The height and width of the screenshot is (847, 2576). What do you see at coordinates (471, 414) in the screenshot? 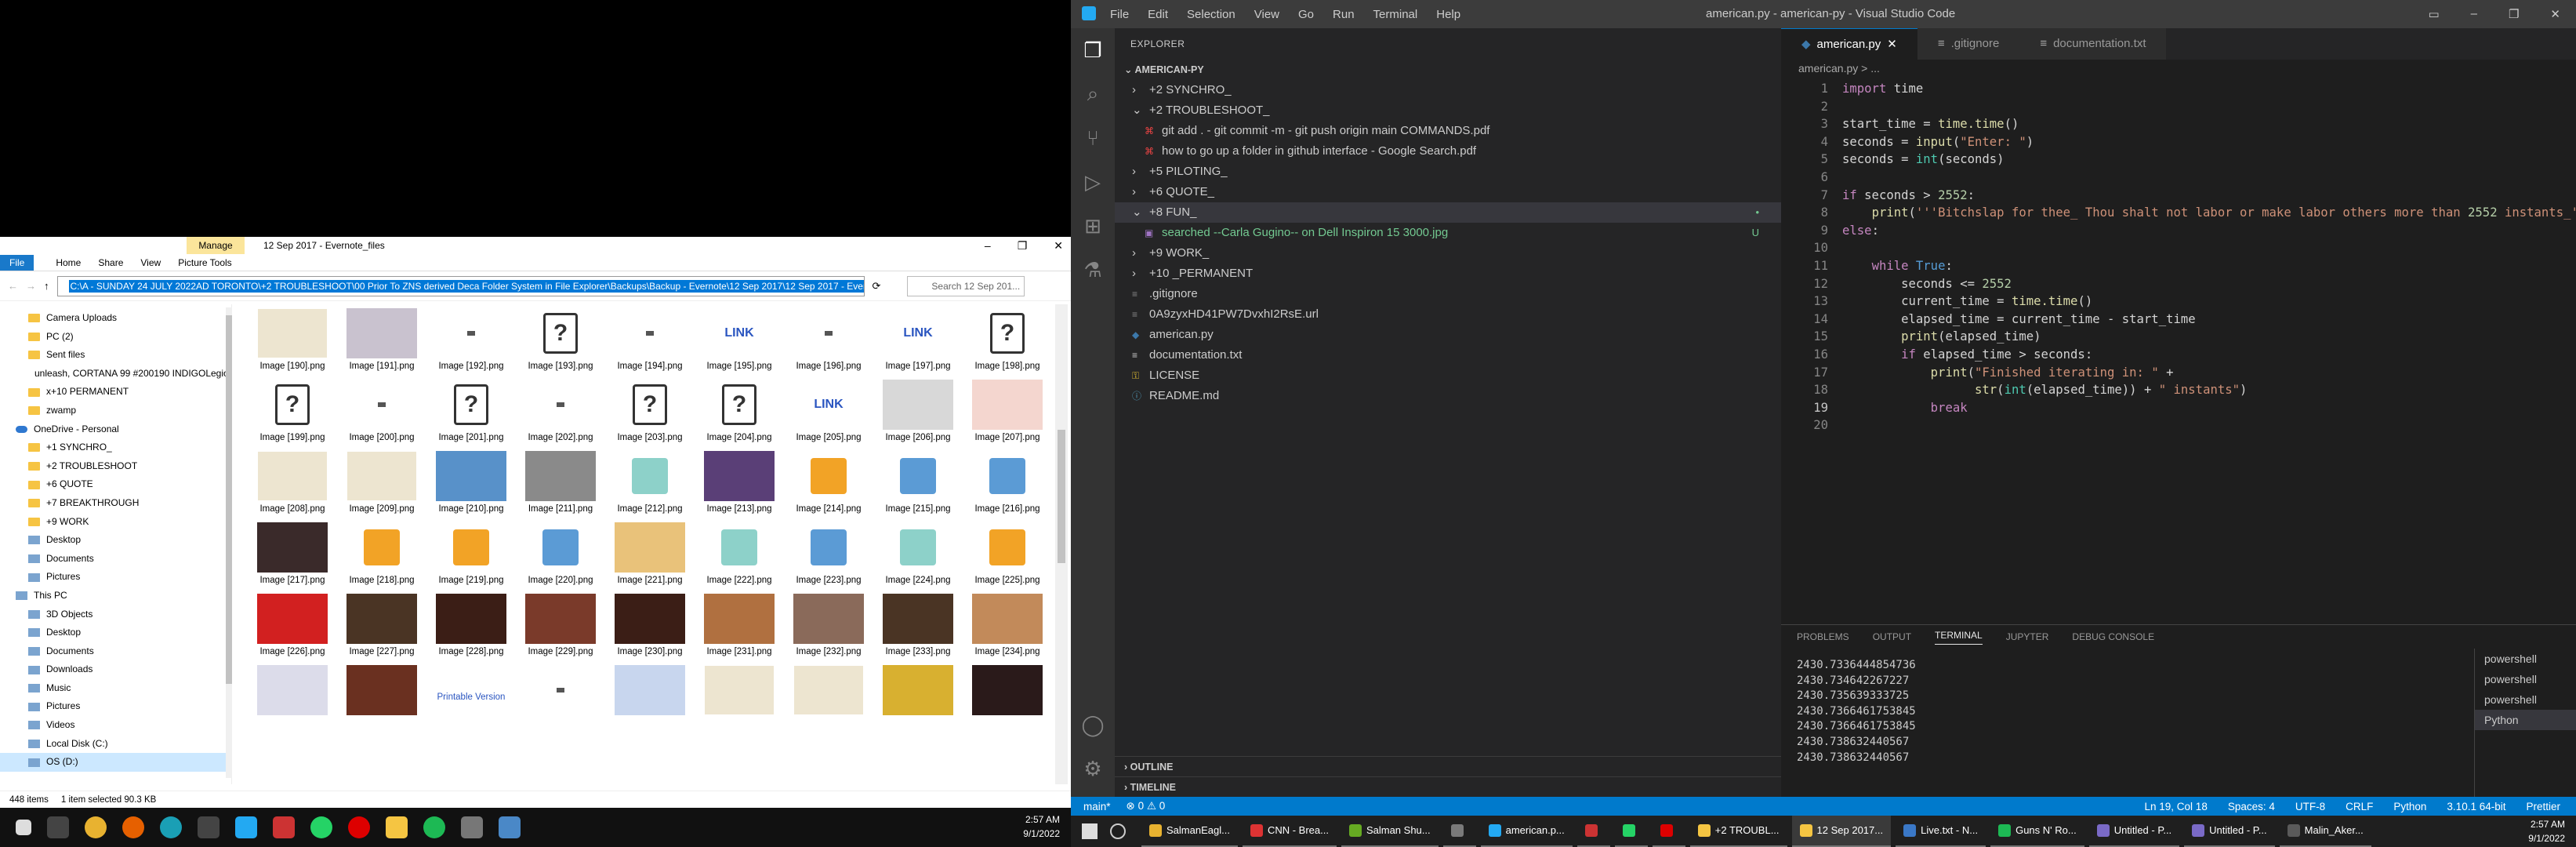
I see `file-item: ? Image [201].png` at bounding box center [471, 414].